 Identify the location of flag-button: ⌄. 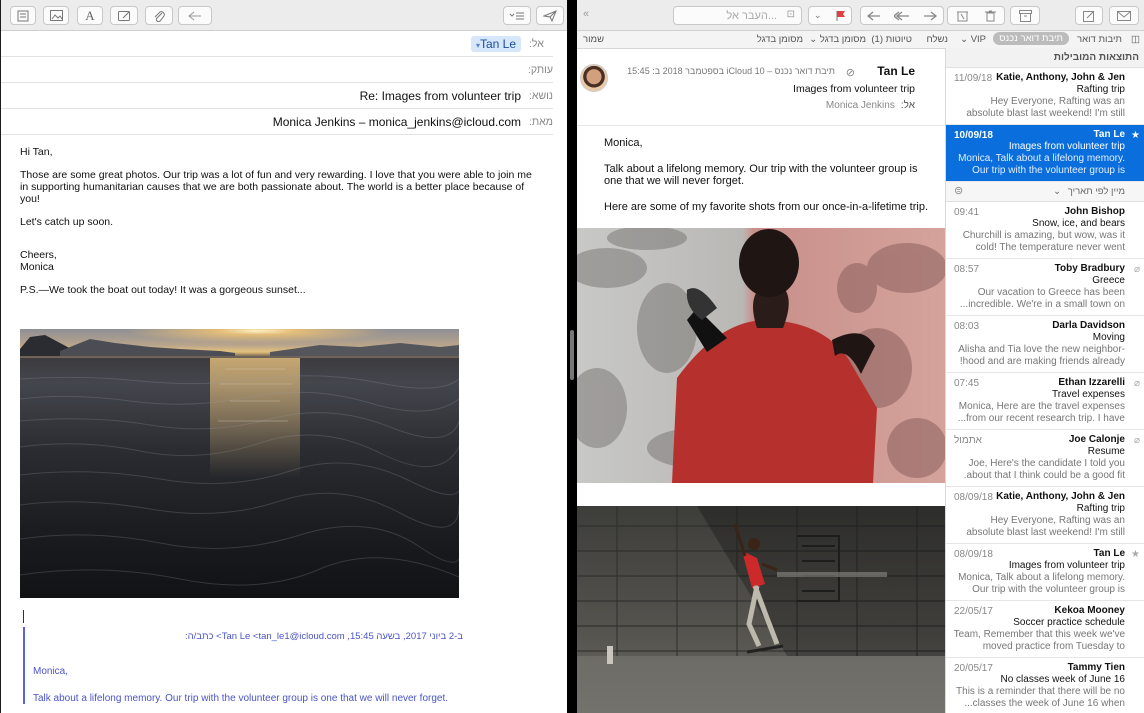
(830, 15).